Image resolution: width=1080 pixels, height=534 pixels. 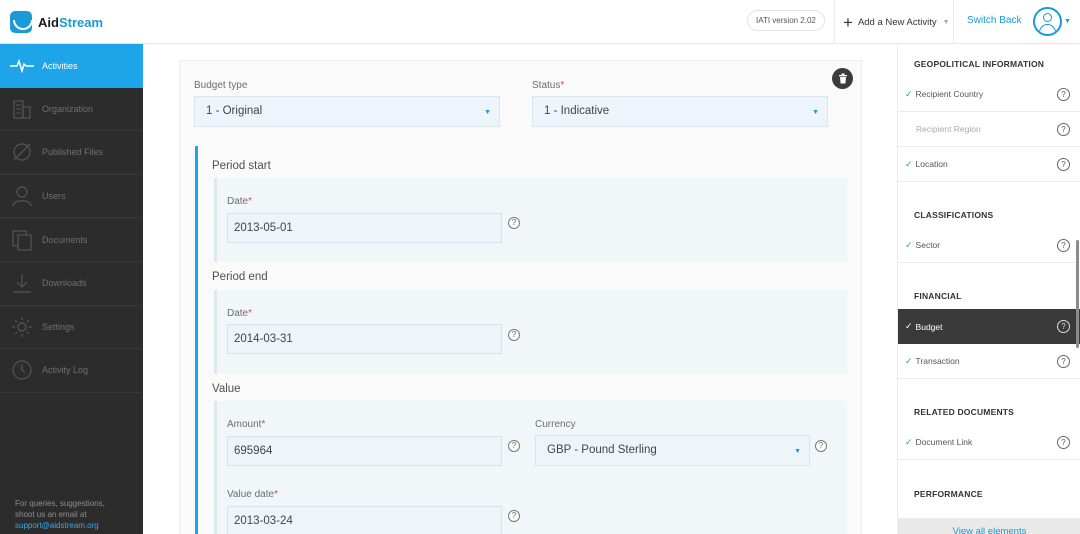 I want to click on sidebar-item-label: Published Files, so click(x=73, y=152).